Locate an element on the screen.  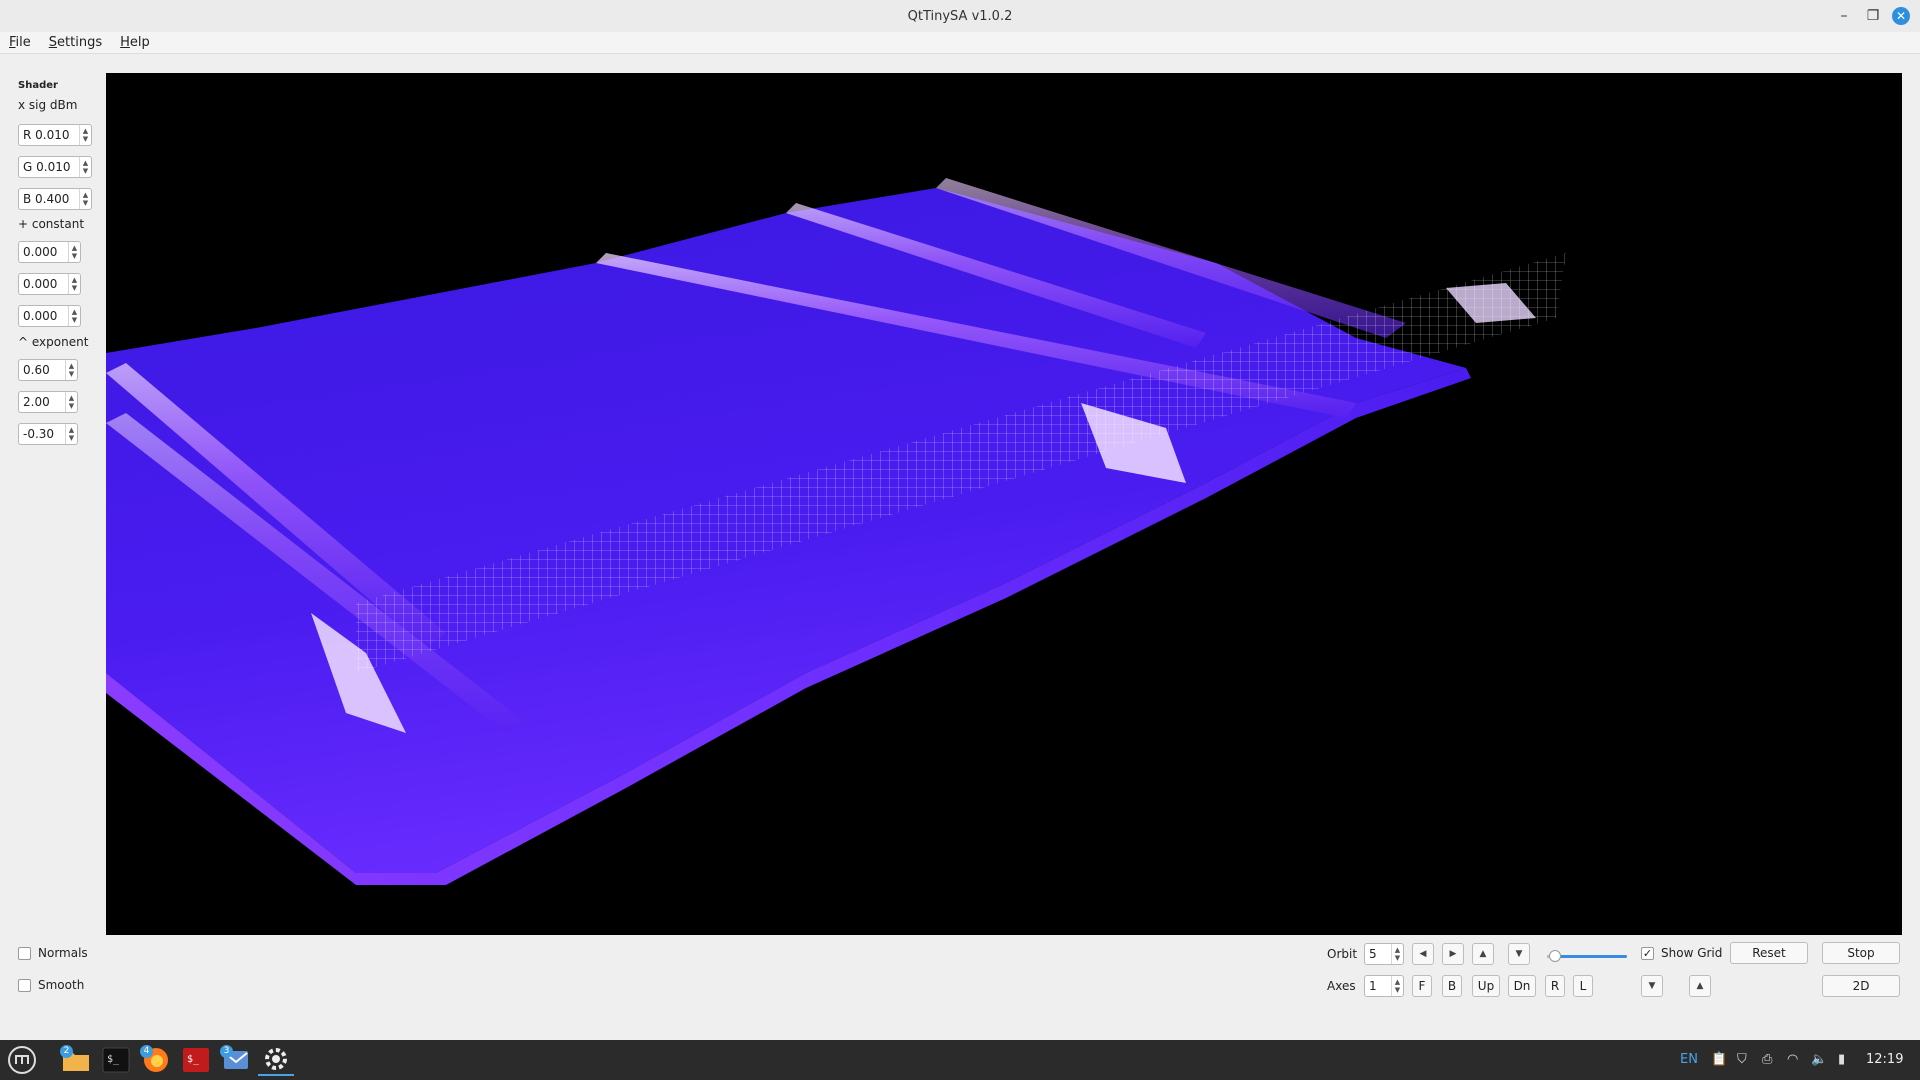
badge: 4 is located at coordinates (146, 1051).